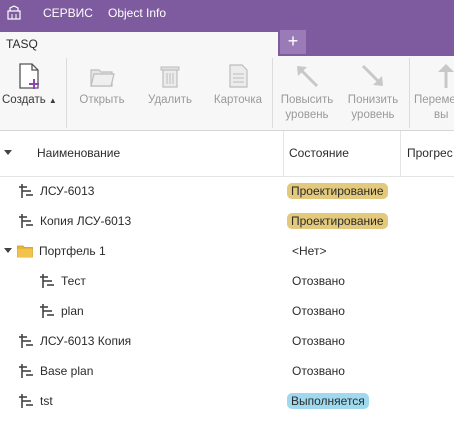 Image resolution: width=454 pixels, height=445 pixels. What do you see at coordinates (227, 154) in the screenshot?
I see `grid-header: Наименование Состояние Прогрес` at bounding box center [227, 154].